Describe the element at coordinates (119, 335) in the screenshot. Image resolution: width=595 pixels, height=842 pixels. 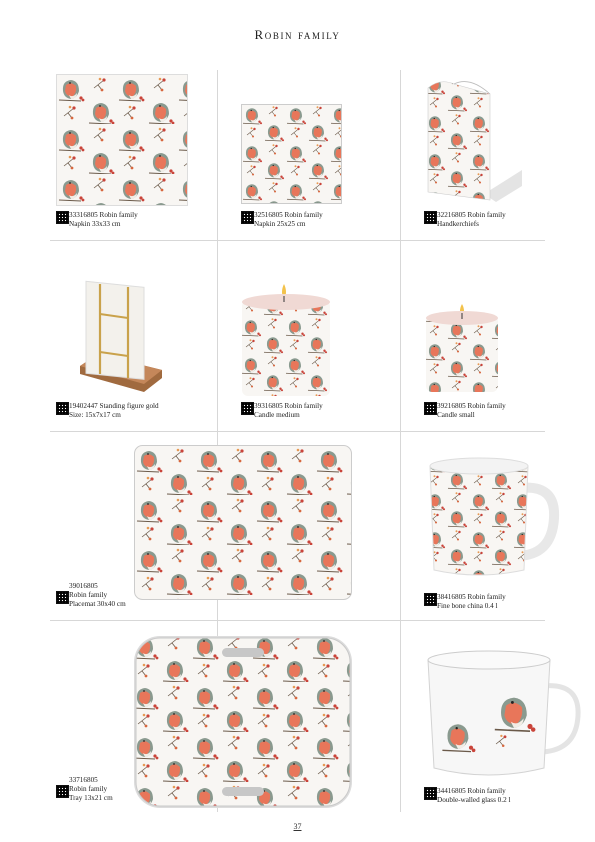
I see `standing-figure-image` at that location.